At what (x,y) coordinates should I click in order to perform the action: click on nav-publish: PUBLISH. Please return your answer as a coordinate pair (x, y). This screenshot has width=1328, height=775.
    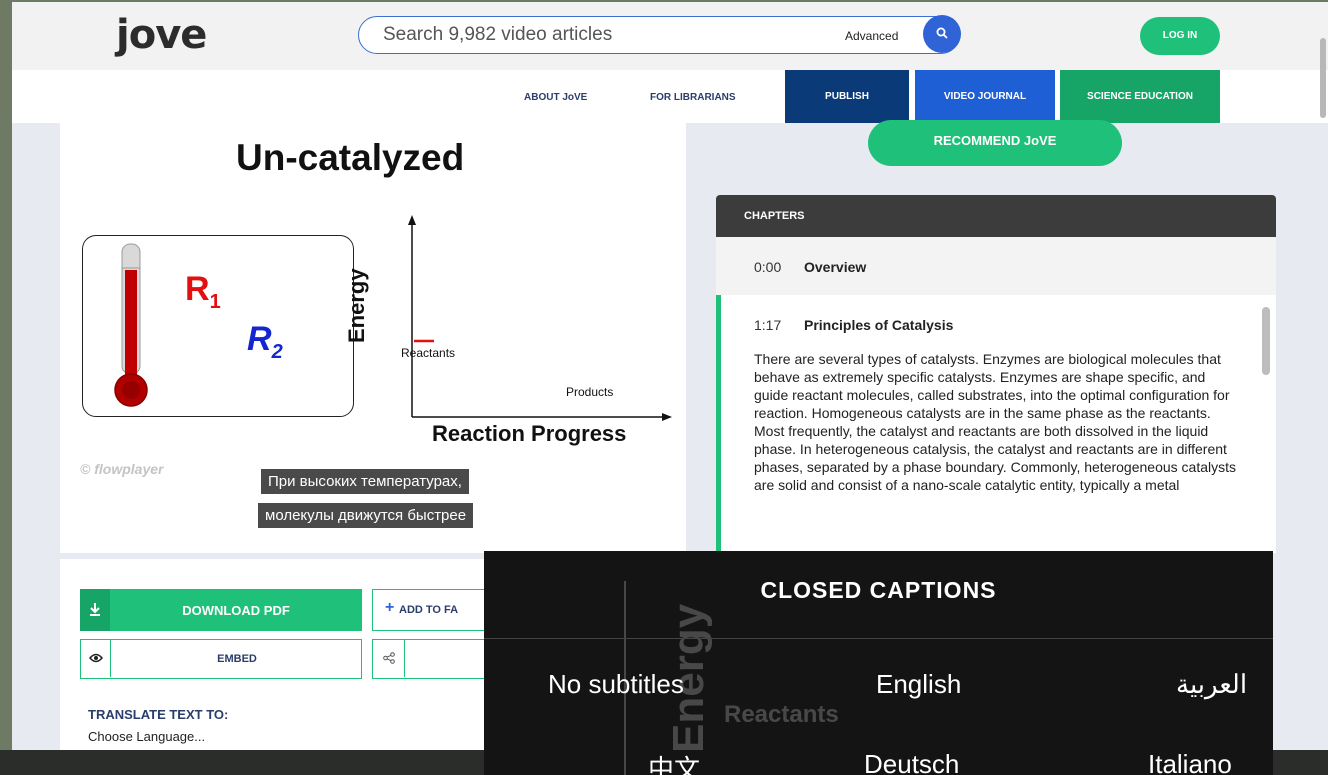
    Looking at the image, I should click on (847, 96).